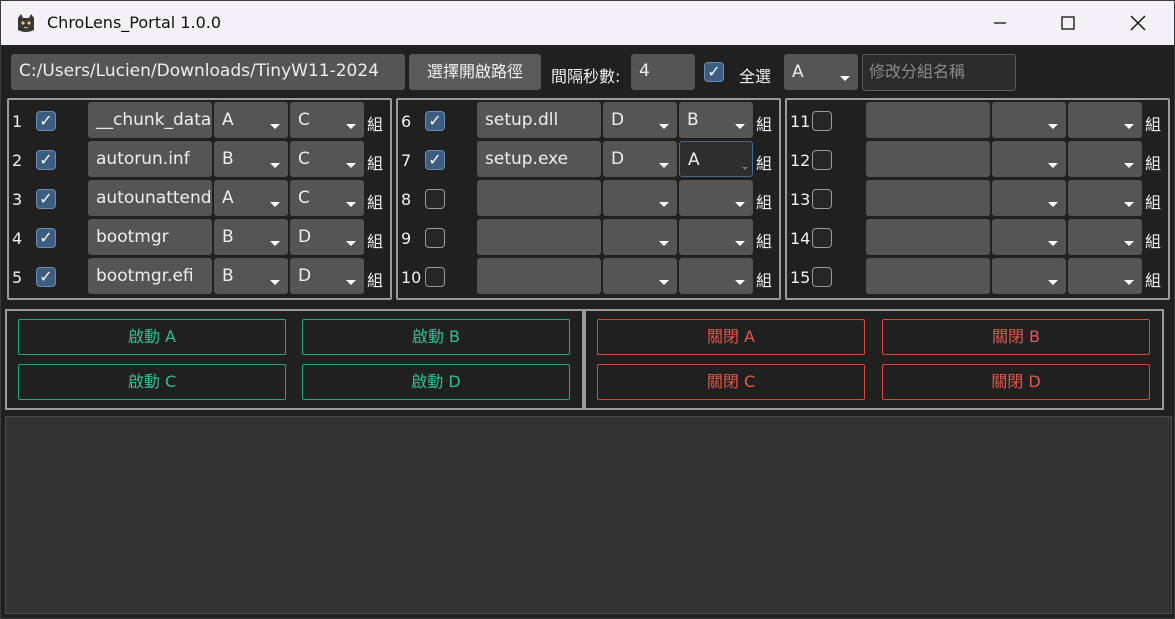  I want to click on file-name-field: autorun.inf, so click(150, 159).